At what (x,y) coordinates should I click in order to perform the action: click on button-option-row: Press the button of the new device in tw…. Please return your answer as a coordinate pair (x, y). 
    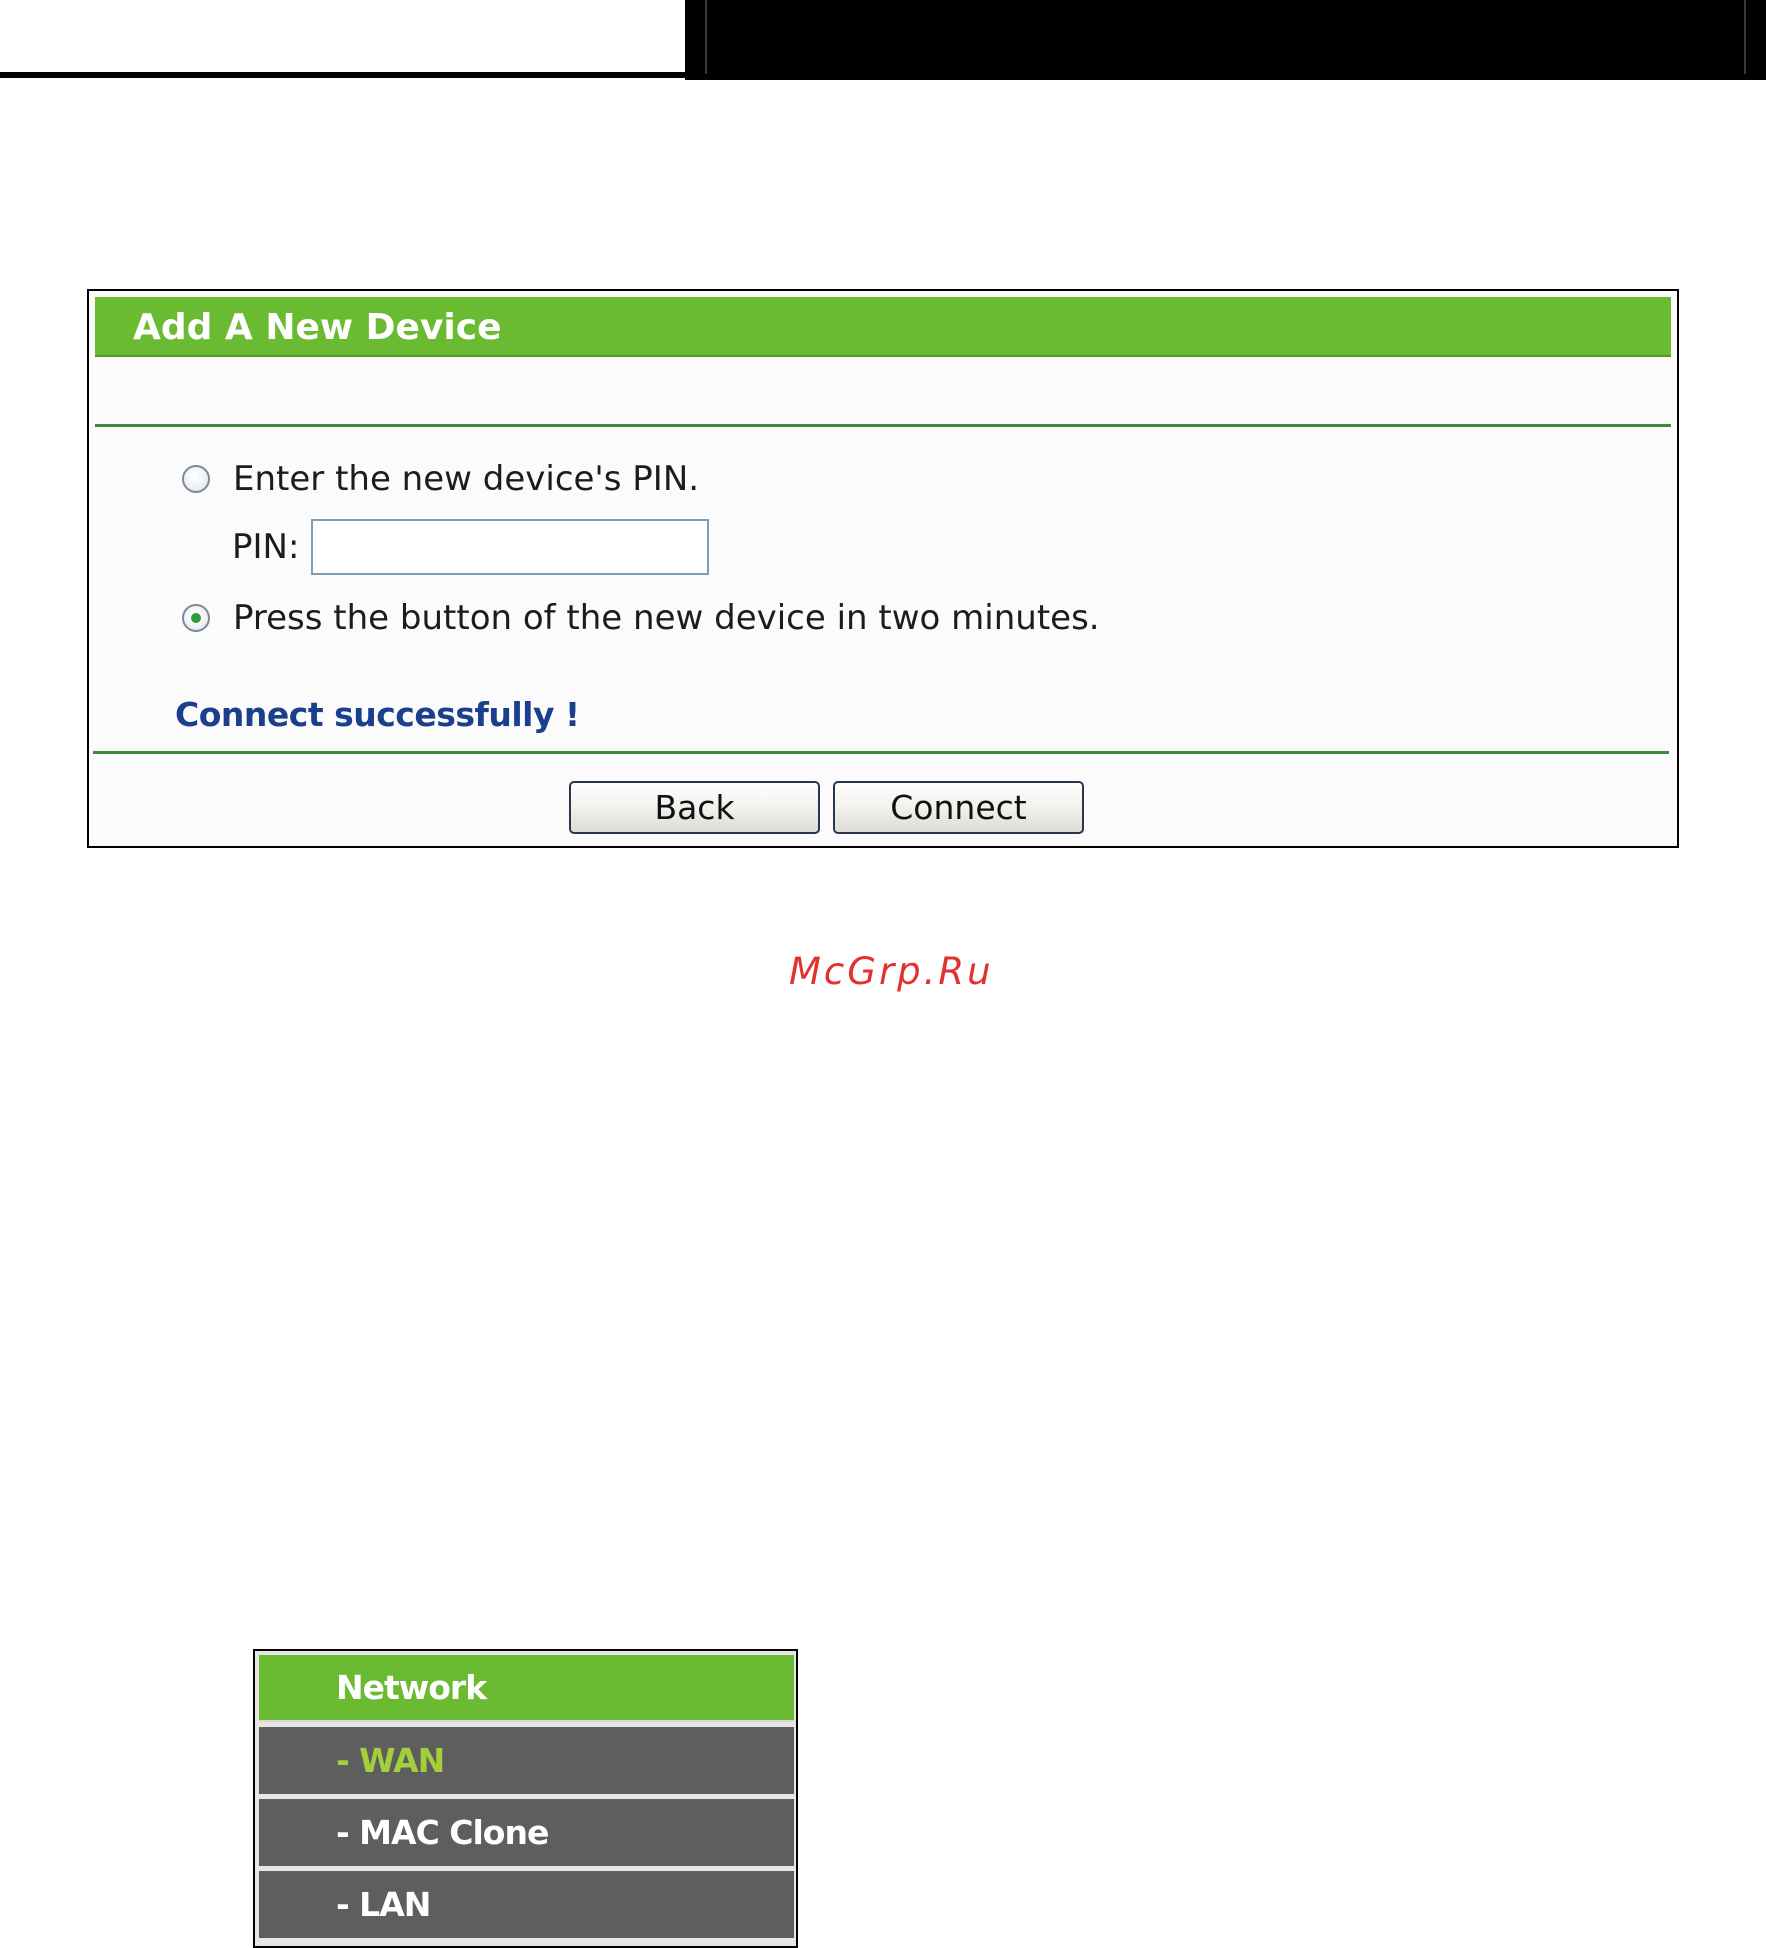
    Looking at the image, I should click on (641, 618).